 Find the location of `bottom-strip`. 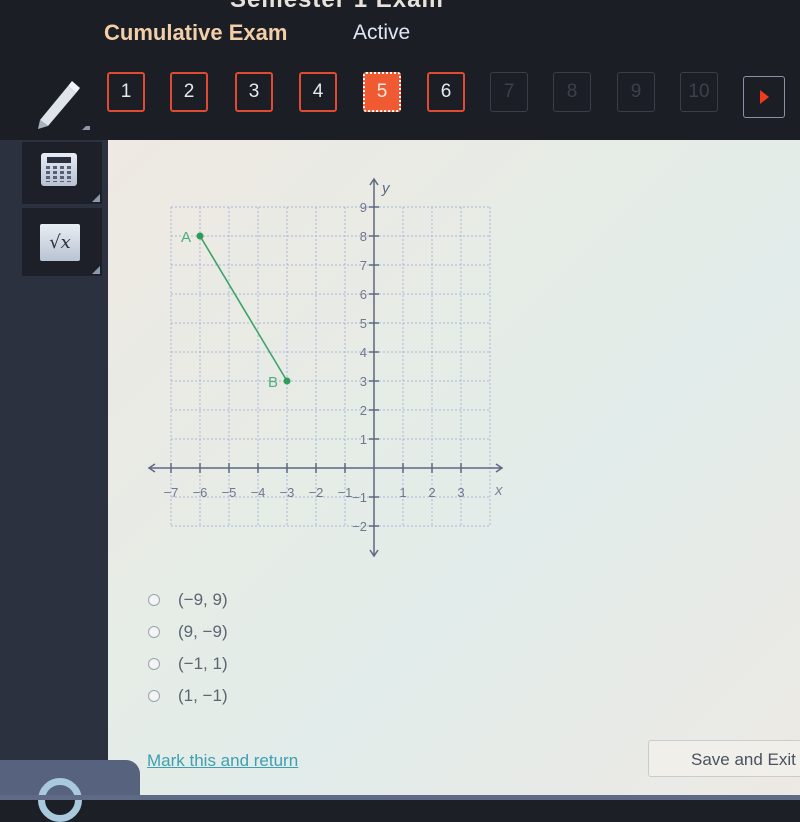

bottom-strip is located at coordinates (400, 797).